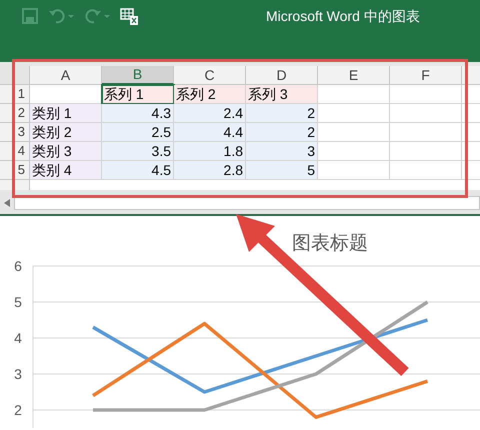 Image resolution: width=480 pixels, height=430 pixels. Describe the element at coordinates (354, 75) in the screenshot. I see `column-header: E` at that location.